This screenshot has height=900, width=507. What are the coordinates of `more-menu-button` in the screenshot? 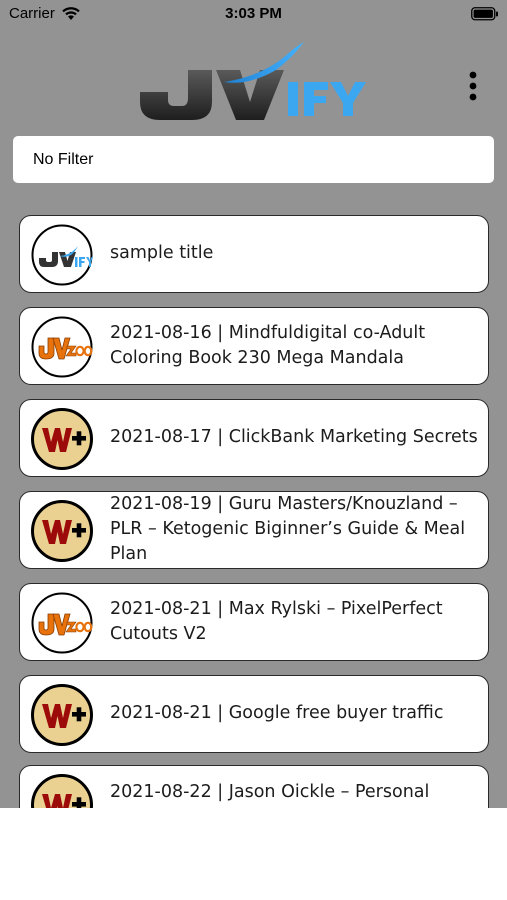 It's located at (473, 87).